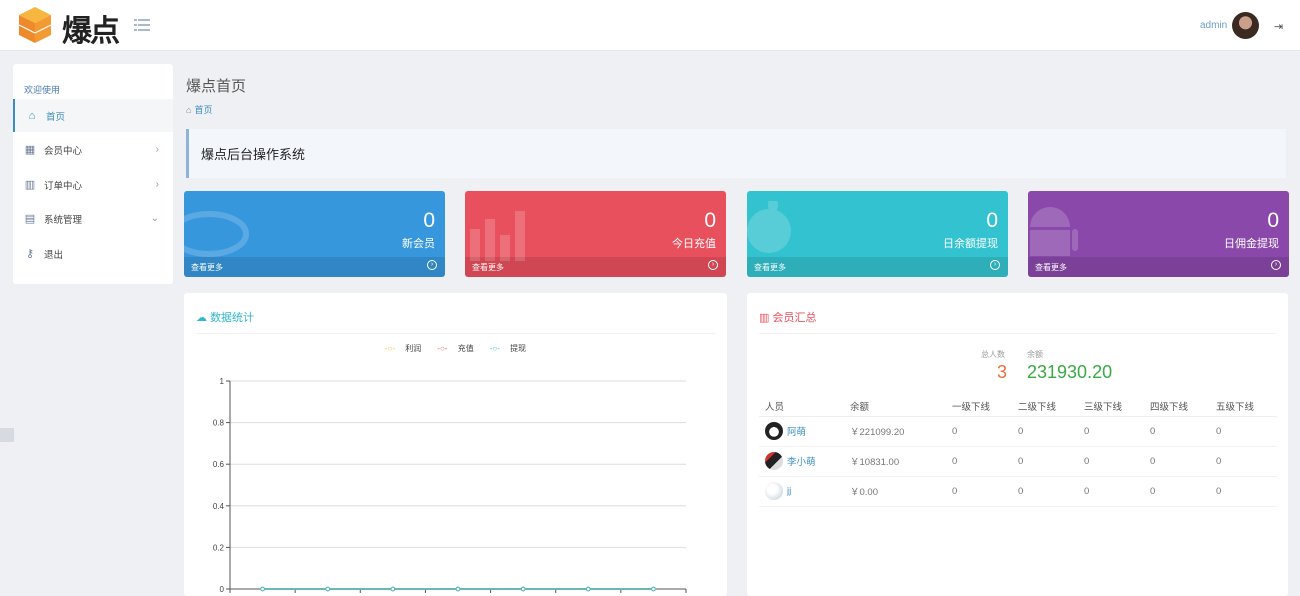  I want to click on bar-chart-icon, so click(497, 236).